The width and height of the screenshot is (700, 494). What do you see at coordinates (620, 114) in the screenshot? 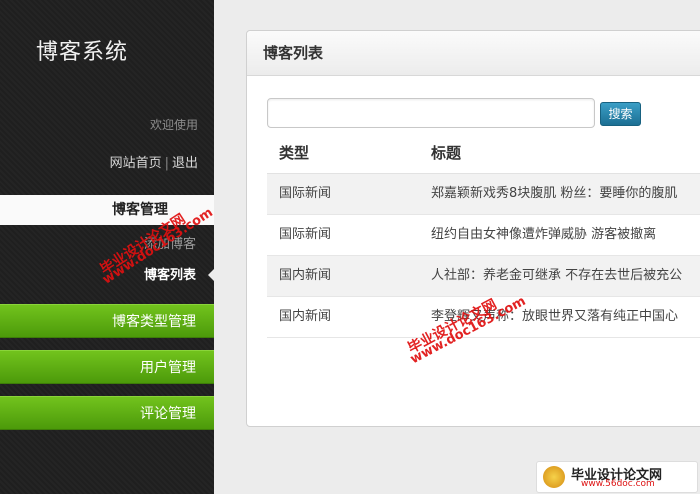
I see `search-button: 搜索` at bounding box center [620, 114].